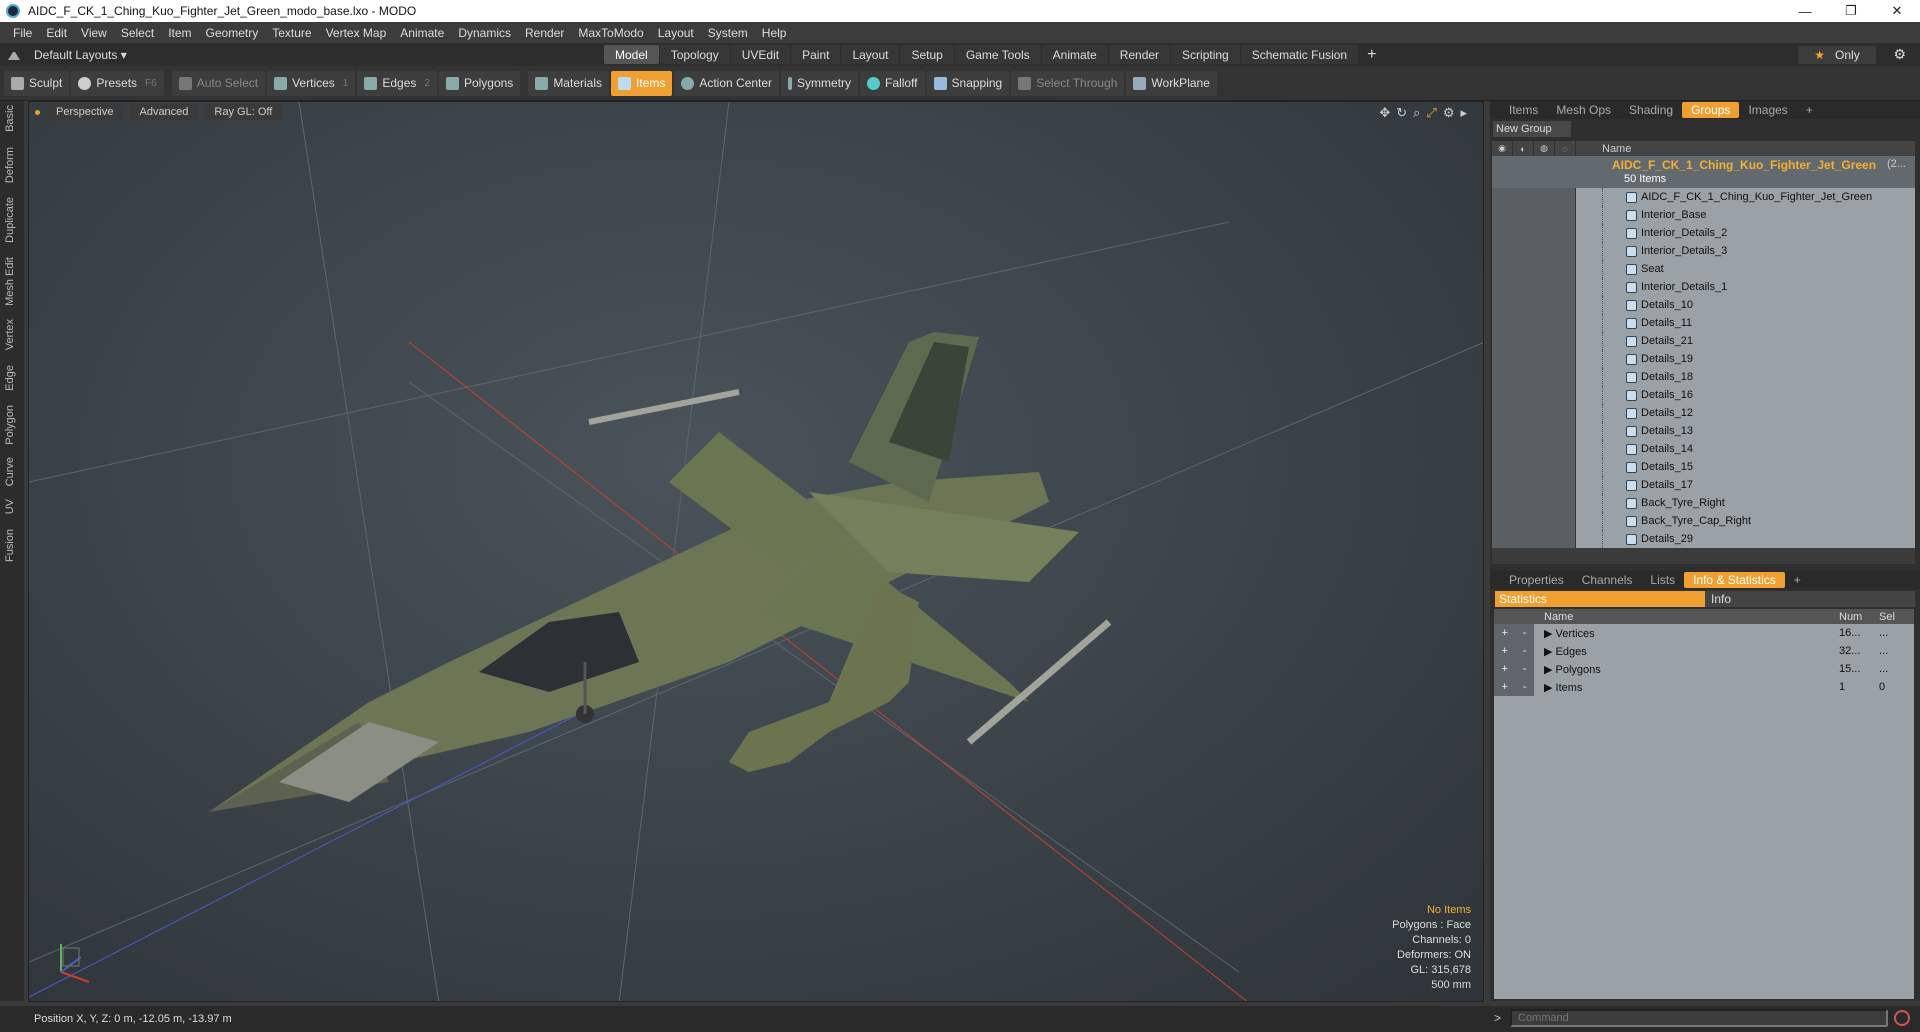 The image size is (1920, 1032). I want to click on tab-schematic-fusion: Schematic Fusion, so click(1299, 54).